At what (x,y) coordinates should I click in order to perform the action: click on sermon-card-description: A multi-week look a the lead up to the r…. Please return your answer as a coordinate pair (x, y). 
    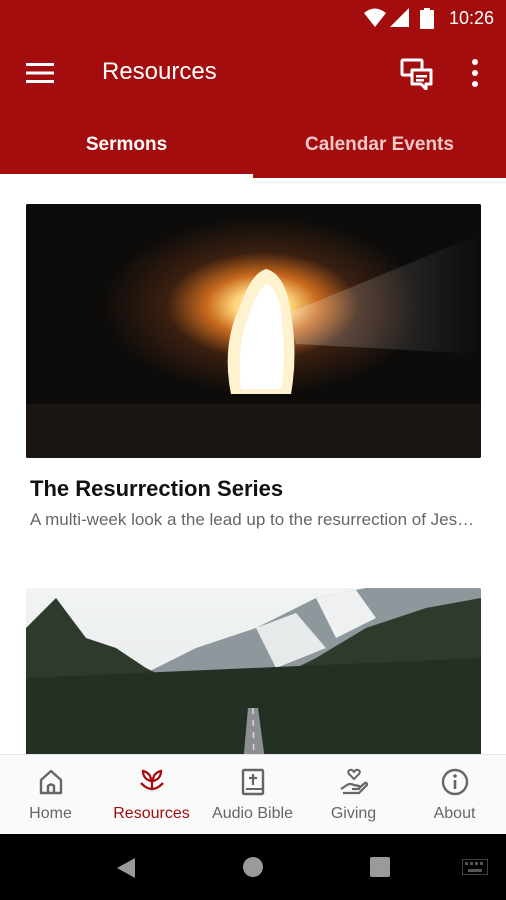
    Looking at the image, I should click on (252, 519).